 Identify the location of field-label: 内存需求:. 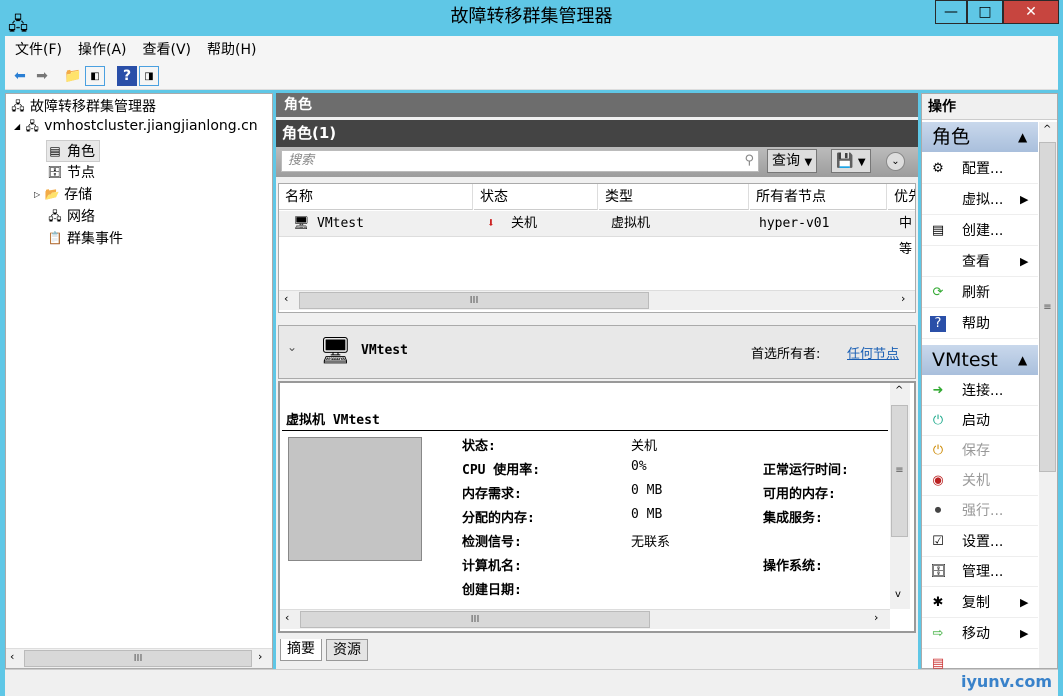
(492, 494).